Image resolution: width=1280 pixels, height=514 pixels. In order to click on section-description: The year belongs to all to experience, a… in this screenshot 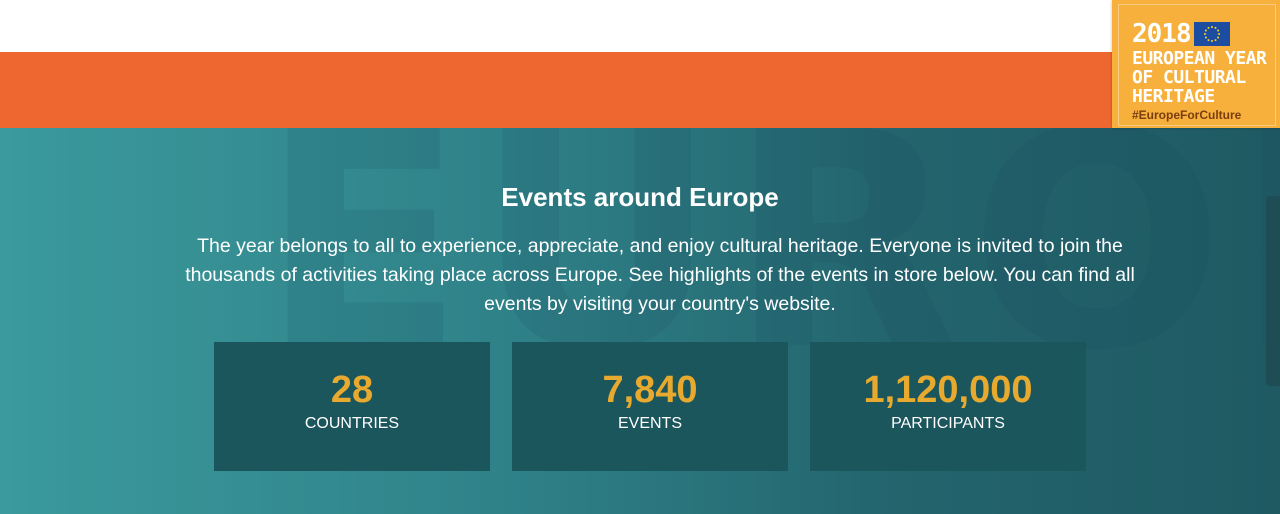, I will do `click(660, 275)`.